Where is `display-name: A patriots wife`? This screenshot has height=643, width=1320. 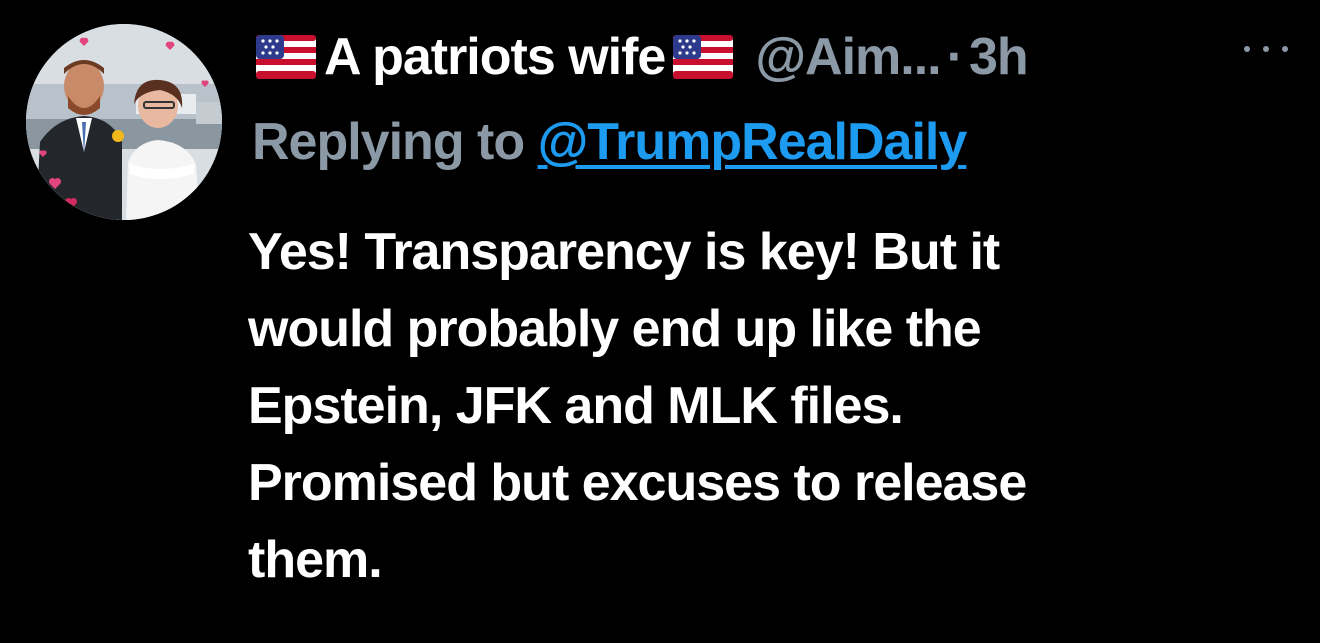 display-name: A patriots wife is located at coordinates (495, 57).